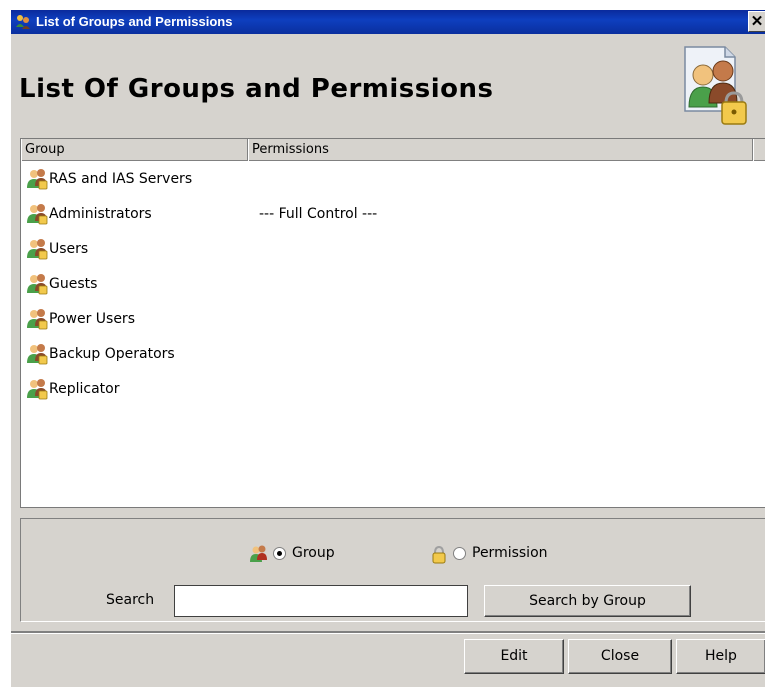 The height and width of the screenshot is (687, 765). I want to click on window-title: List of Groups and Permissions, so click(134, 21).